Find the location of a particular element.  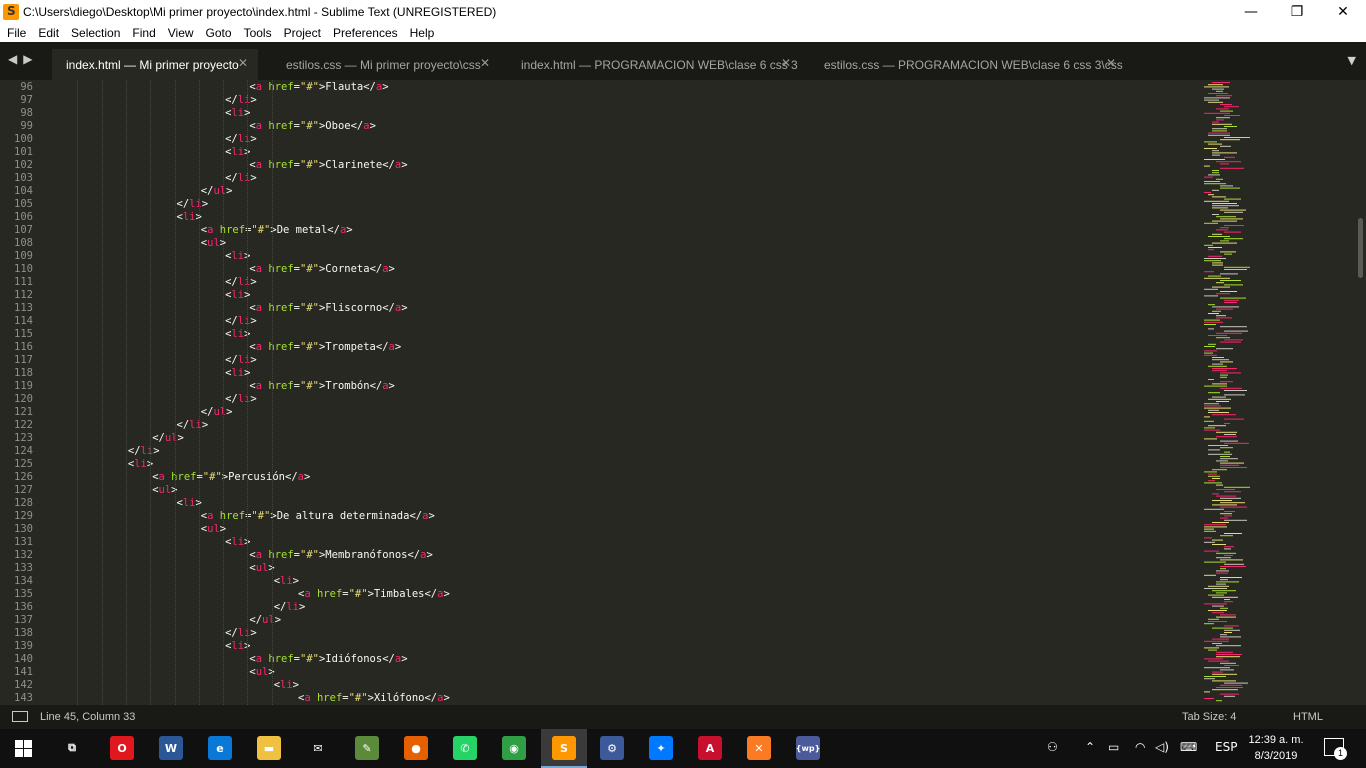

cursor-position: Line 45, Column 33 is located at coordinates (87, 717).